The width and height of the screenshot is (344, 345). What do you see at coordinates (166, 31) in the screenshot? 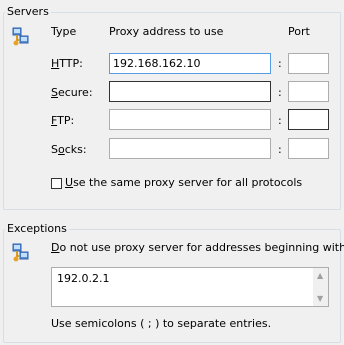
I see `column-address-header: Proxy address to use` at bounding box center [166, 31].